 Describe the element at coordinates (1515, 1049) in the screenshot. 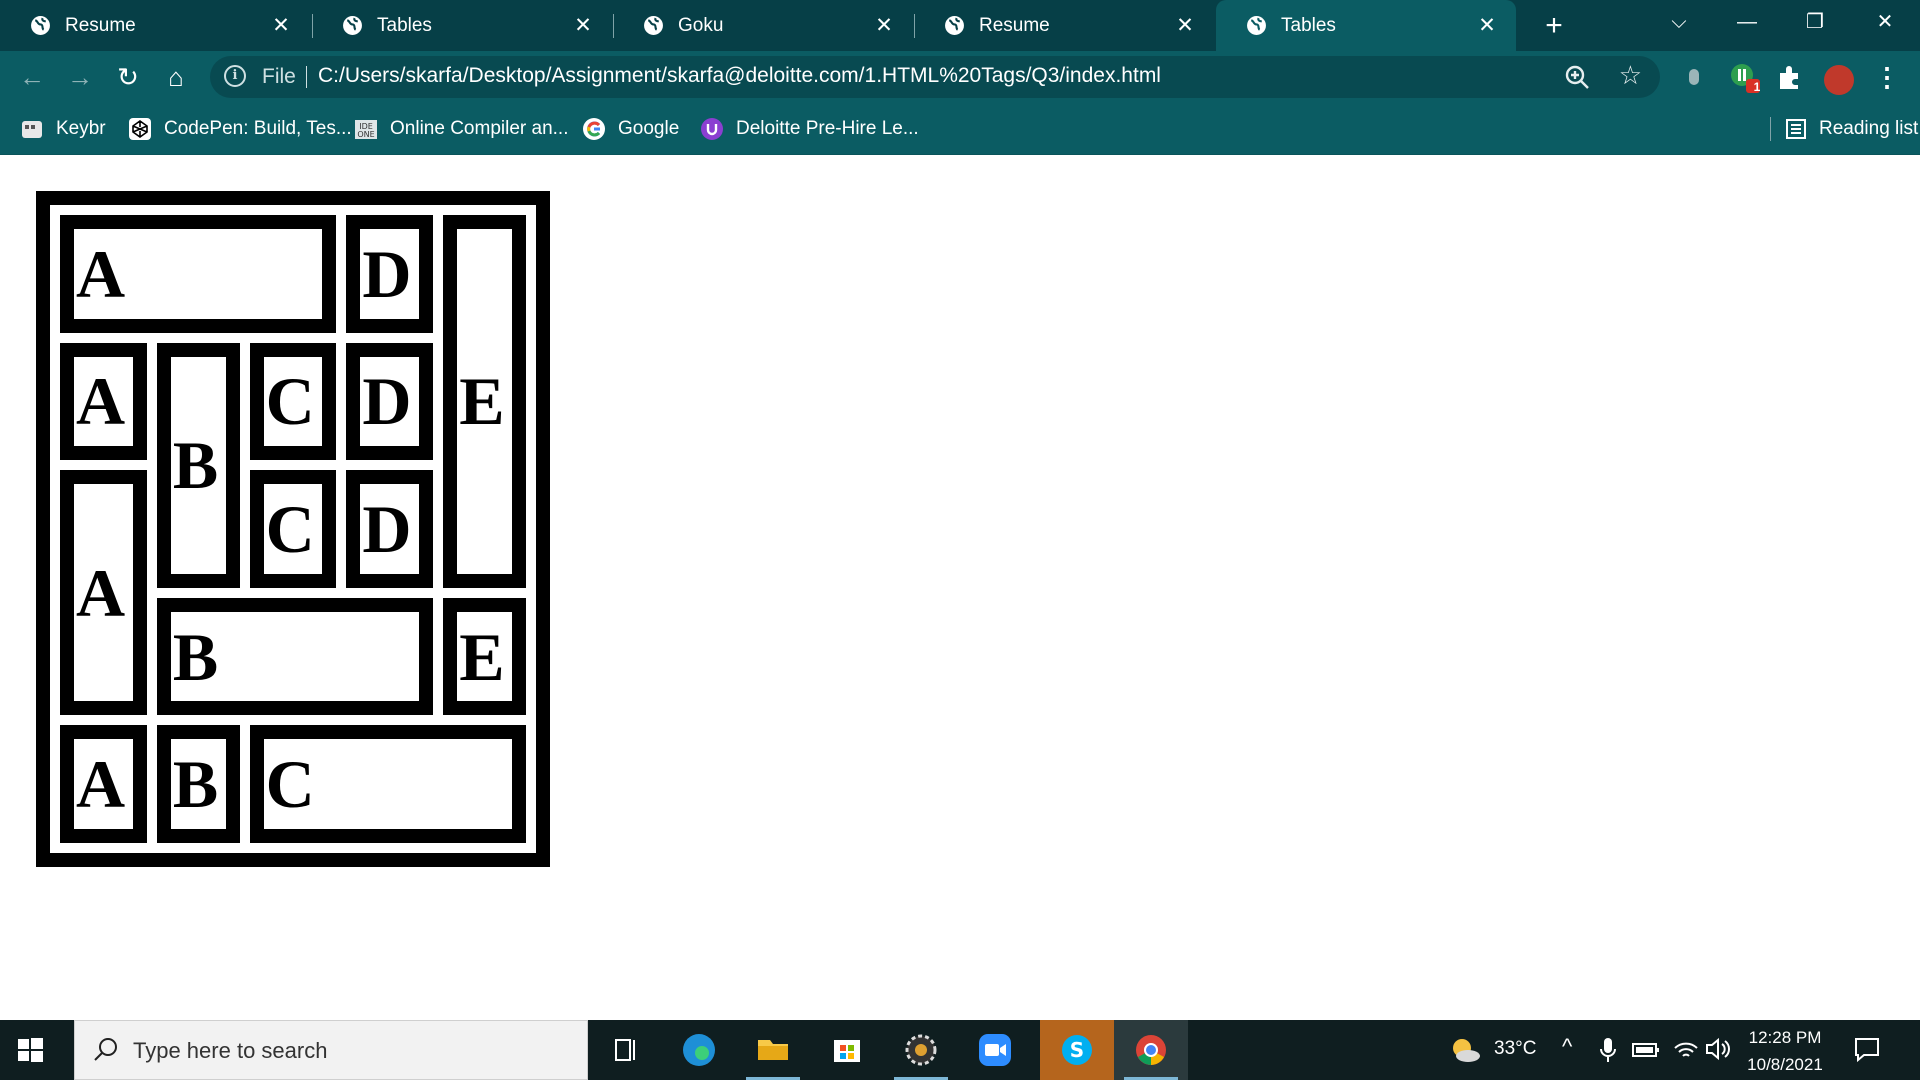

I see `weather-temperature: 33°C` at that location.